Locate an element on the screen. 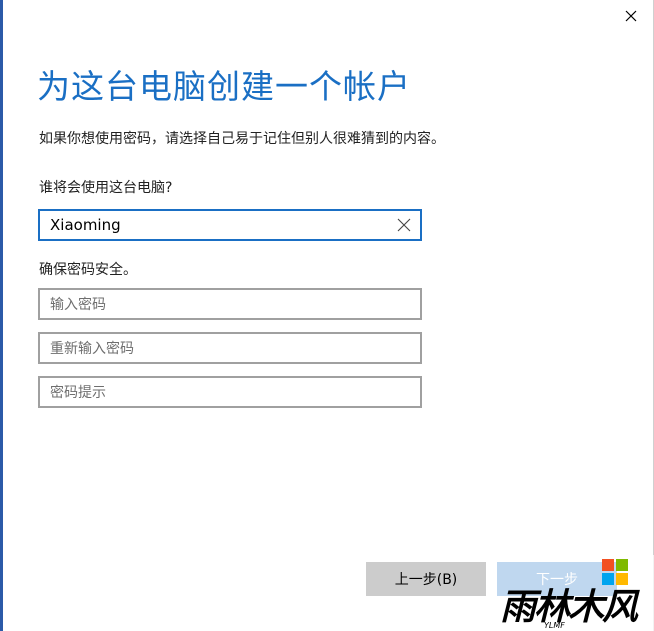 The image size is (654, 631). password-hint-input is located at coordinates (235, 392).